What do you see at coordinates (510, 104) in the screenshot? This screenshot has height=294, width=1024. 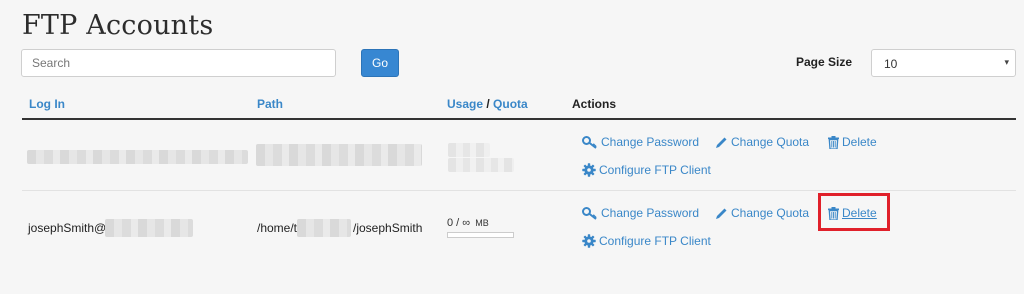 I see `column-header-quota: Quota` at bounding box center [510, 104].